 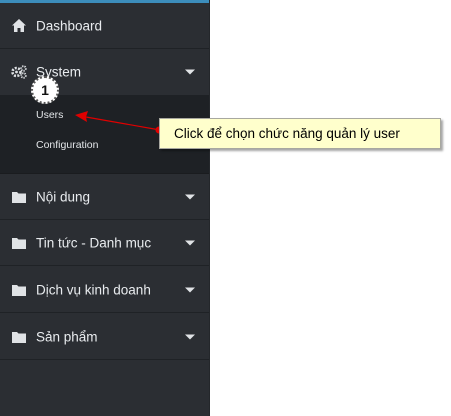 What do you see at coordinates (300, 133) in the screenshot?
I see `callout-box: Click để chọn chức năng quản lý user` at bounding box center [300, 133].